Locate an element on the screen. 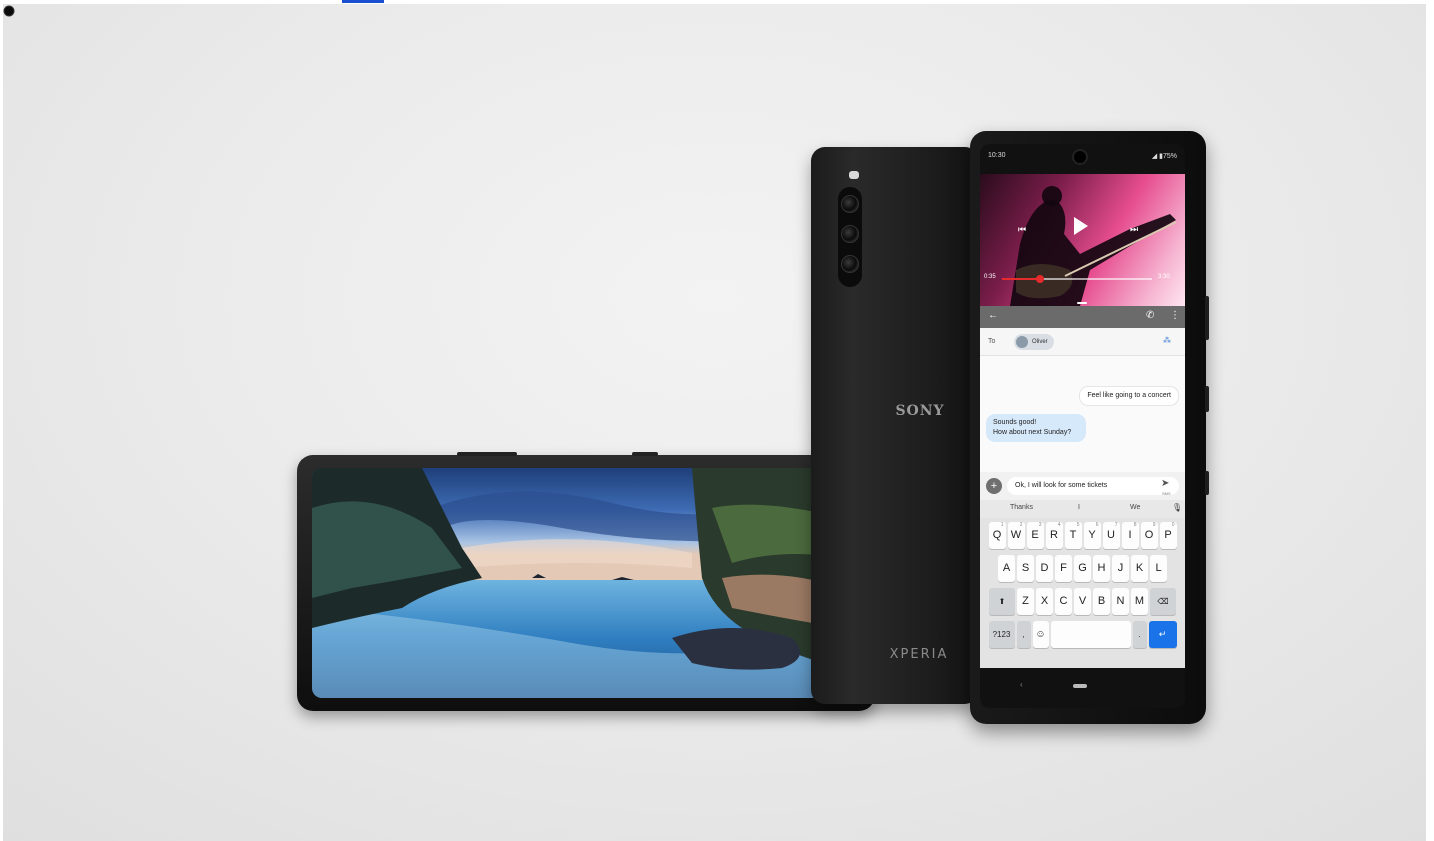  key-label: W is located at coordinates (1016, 535).